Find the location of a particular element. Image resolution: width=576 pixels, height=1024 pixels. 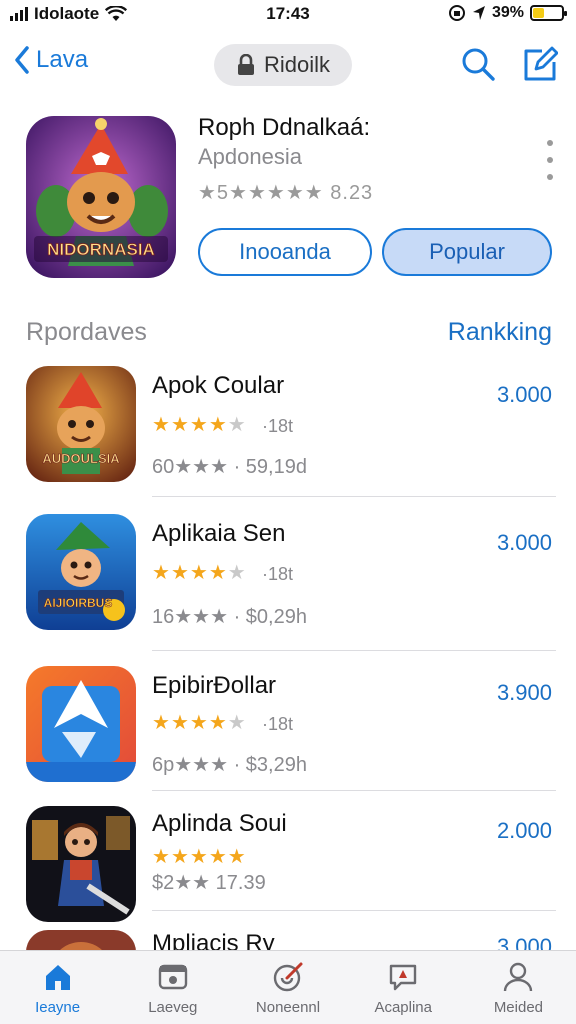

tab-media: Laeveg is located at coordinates (172, 987).